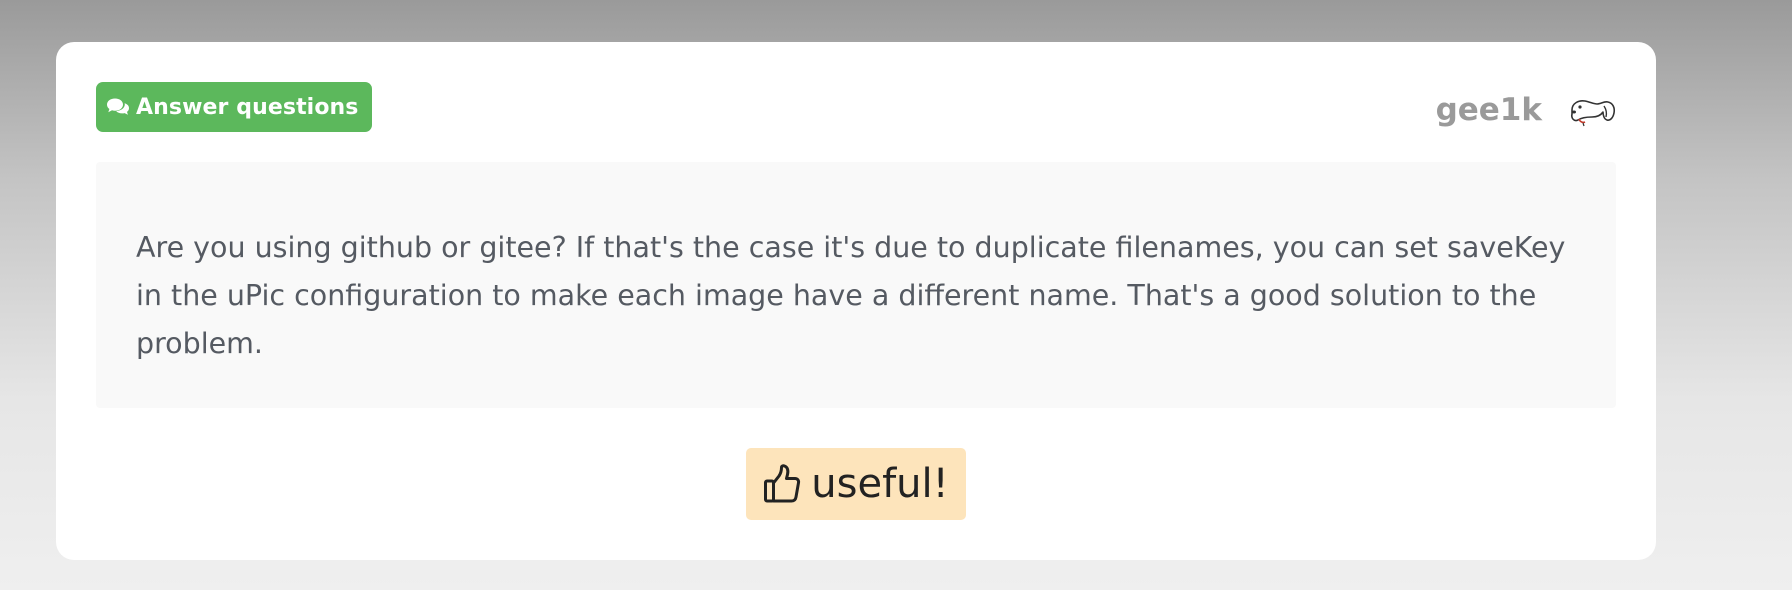 This screenshot has height=590, width=1792. What do you see at coordinates (1489, 110) in the screenshot?
I see `author-username: gee1k` at bounding box center [1489, 110].